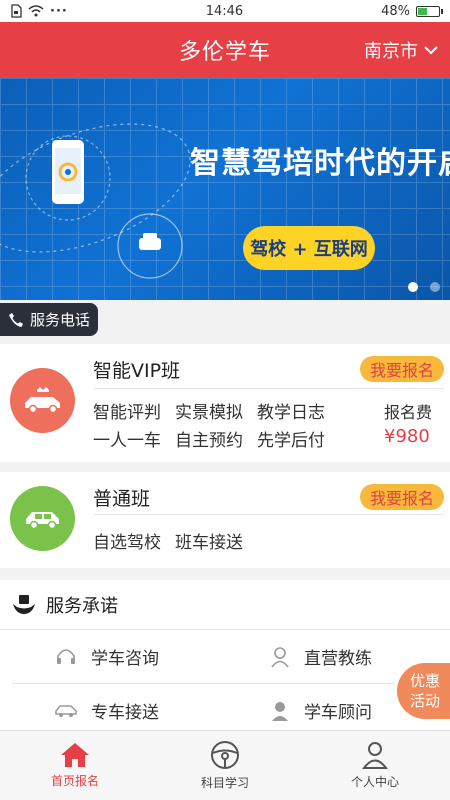 This screenshot has height=800, width=450. What do you see at coordinates (59, 11) in the screenshot?
I see `more-dots-icon: ···` at bounding box center [59, 11].